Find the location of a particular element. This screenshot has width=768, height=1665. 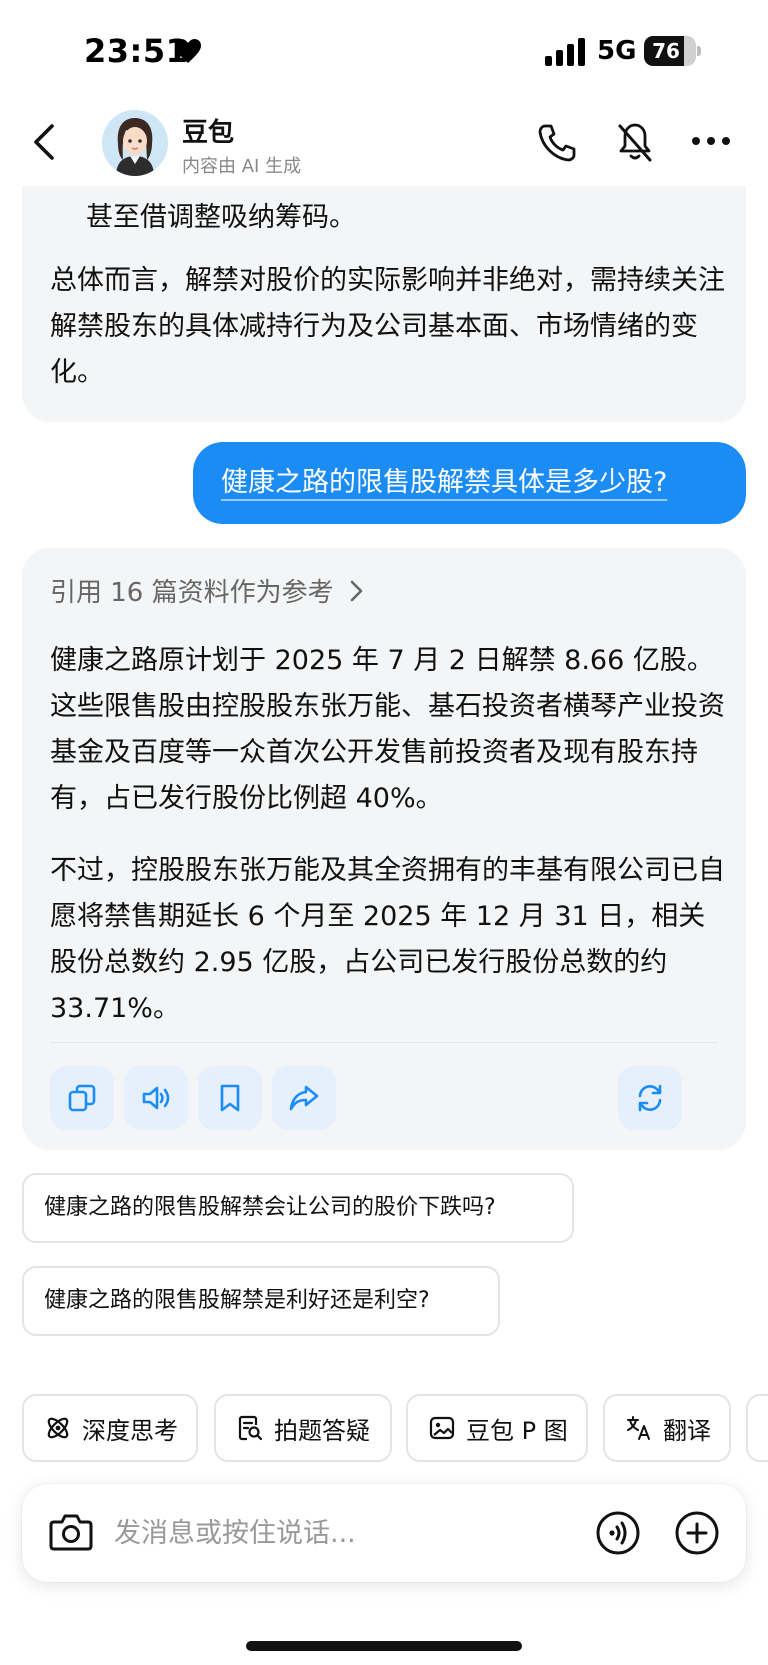

reference-label: 引用 16 篇资料作为参考 is located at coordinates (192, 593).